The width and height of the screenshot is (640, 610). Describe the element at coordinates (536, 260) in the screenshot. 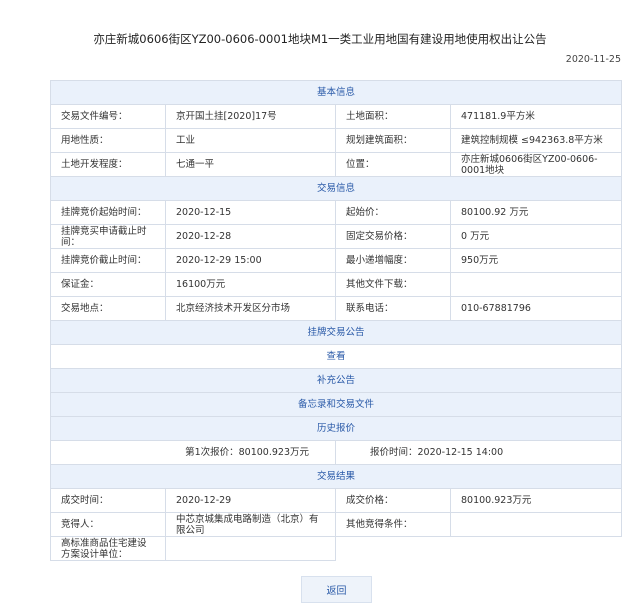

I see `min-increment-value: 950万元` at that location.